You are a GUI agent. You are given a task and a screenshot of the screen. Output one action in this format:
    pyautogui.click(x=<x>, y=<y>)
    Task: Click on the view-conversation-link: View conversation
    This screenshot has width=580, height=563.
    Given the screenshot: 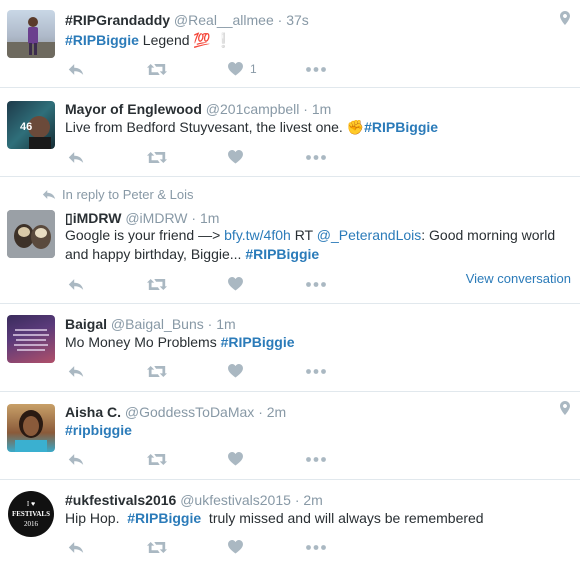 What is the action you would take?
    pyautogui.click(x=518, y=278)
    